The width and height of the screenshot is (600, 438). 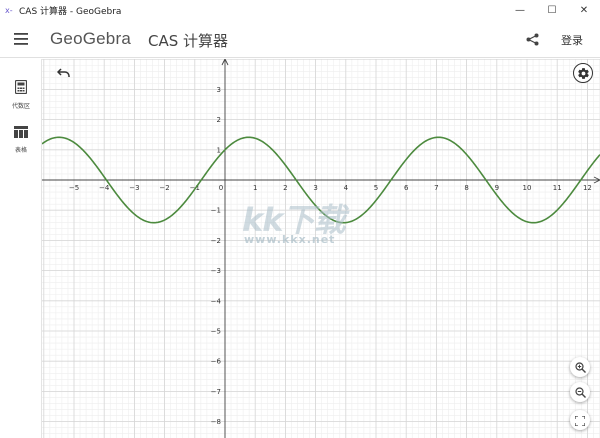 I want to click on y-tick-label: −3, so click(x=216, y=271).